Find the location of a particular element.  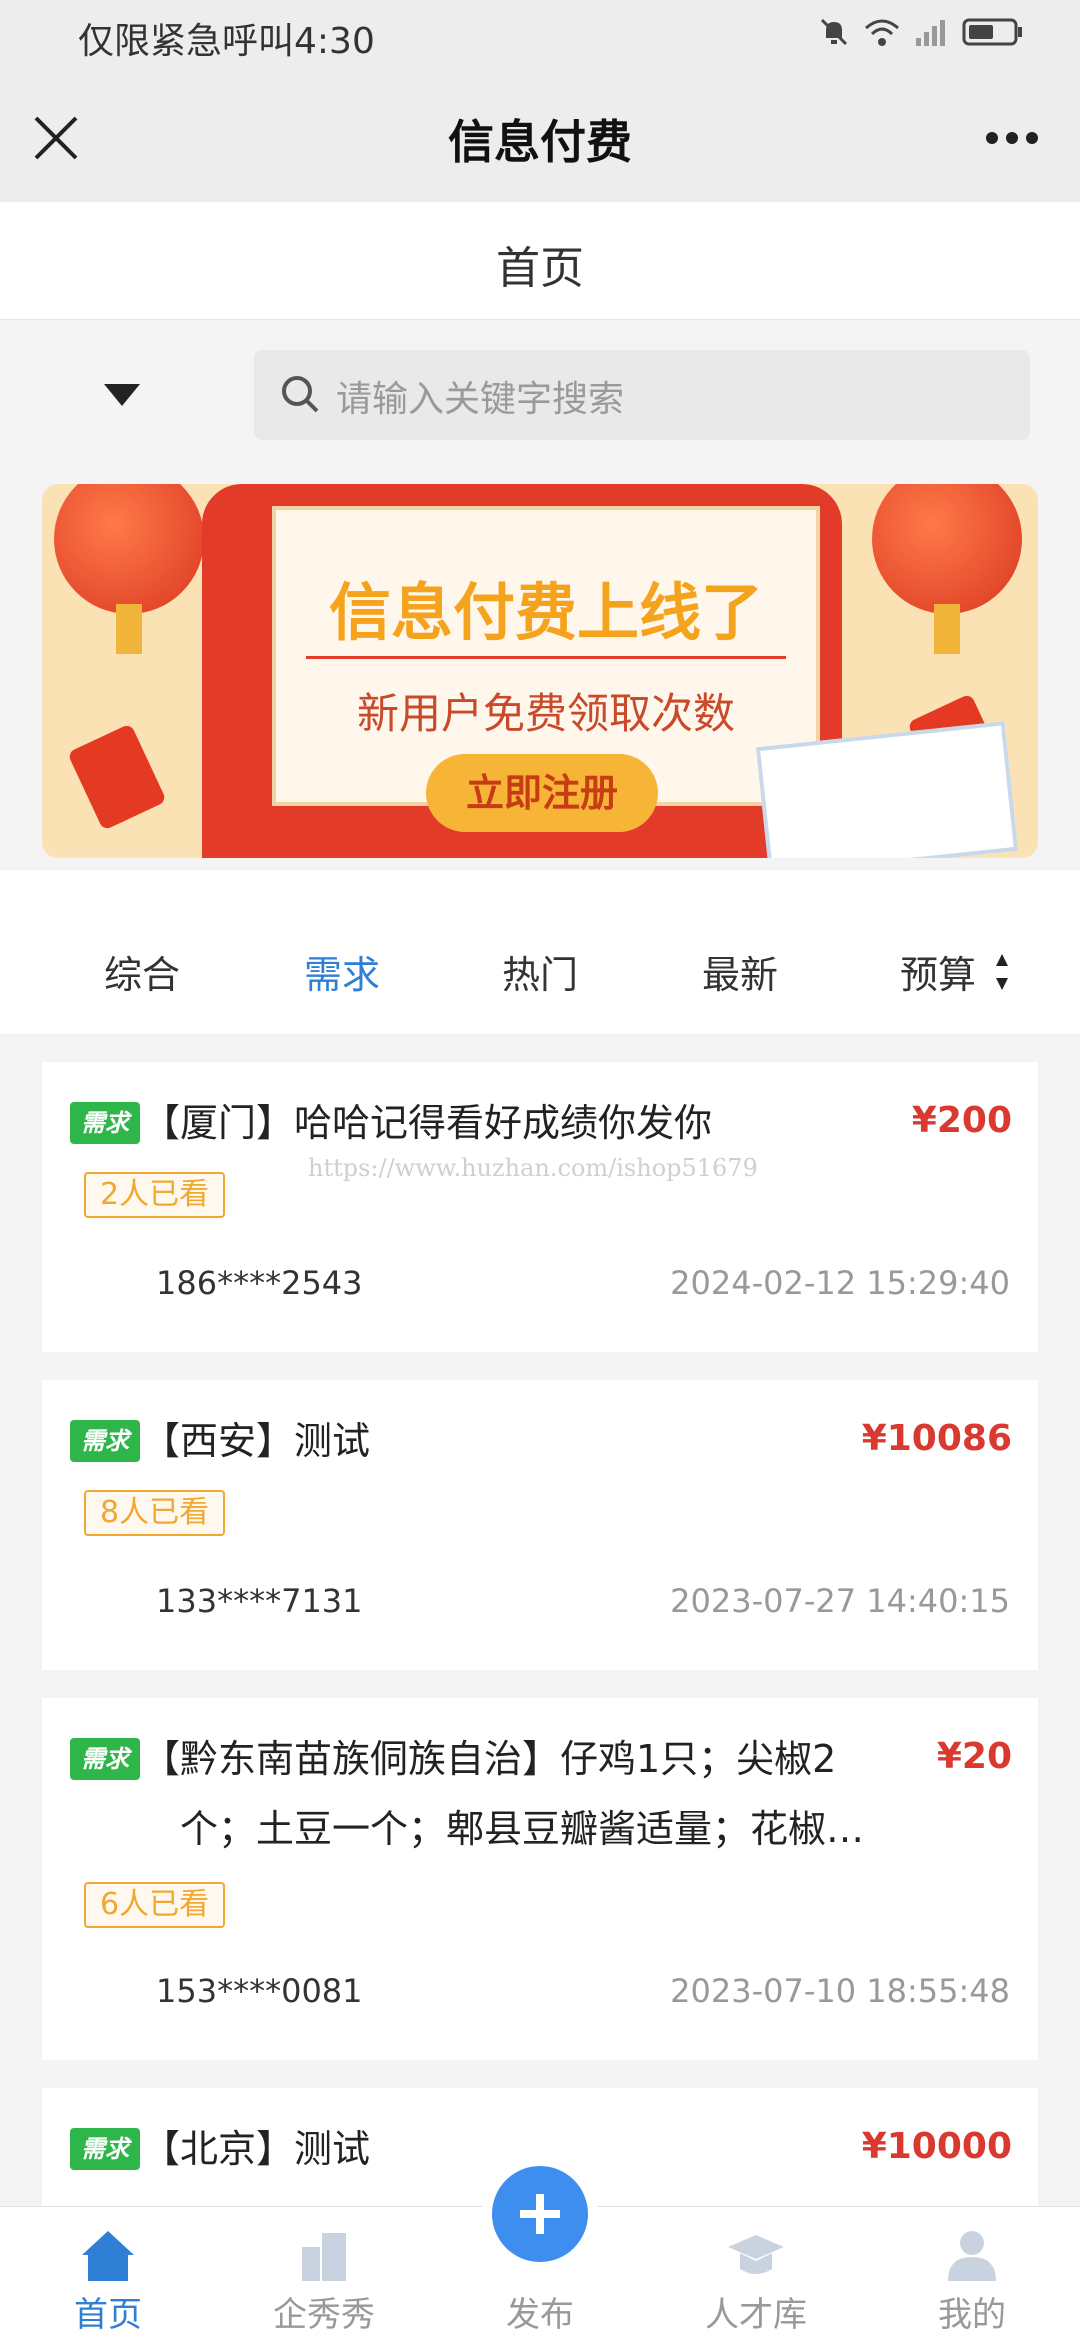

seen-count-badge: 6人已看 is located at coordinates (155, 1905).